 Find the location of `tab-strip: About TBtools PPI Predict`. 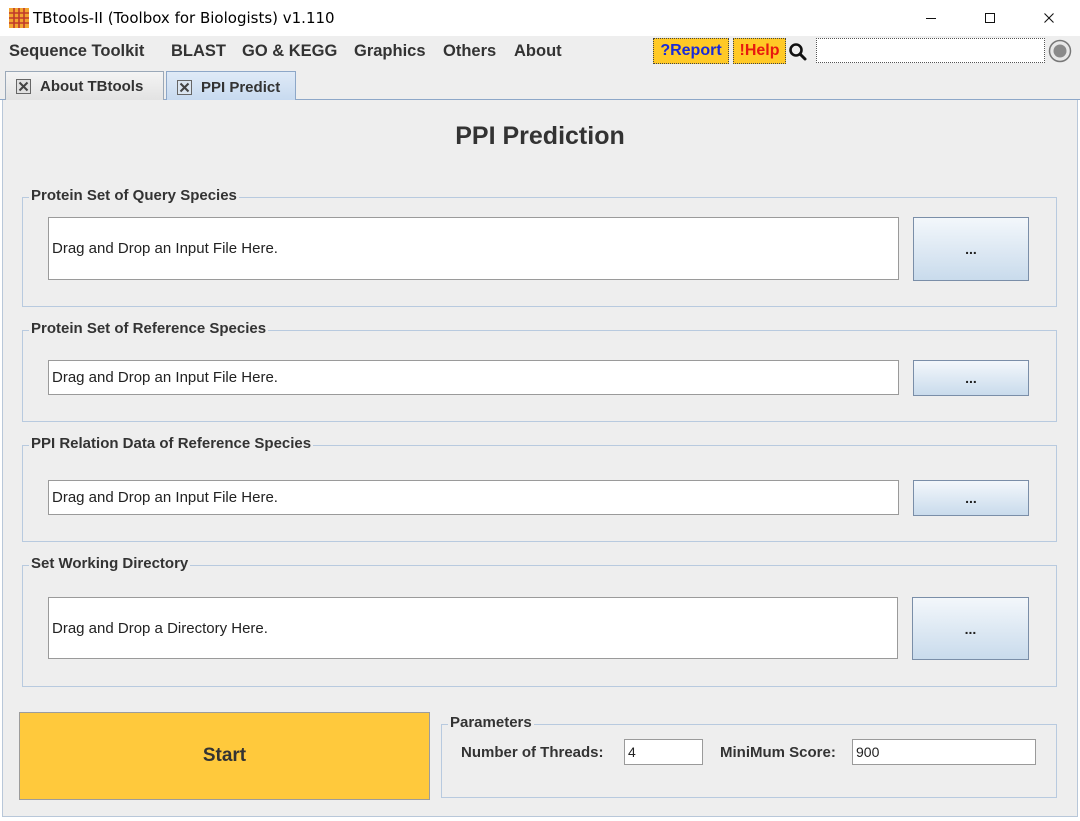

tab-strip: About TBtools PPI Predict is located at coordinates (540, 85).